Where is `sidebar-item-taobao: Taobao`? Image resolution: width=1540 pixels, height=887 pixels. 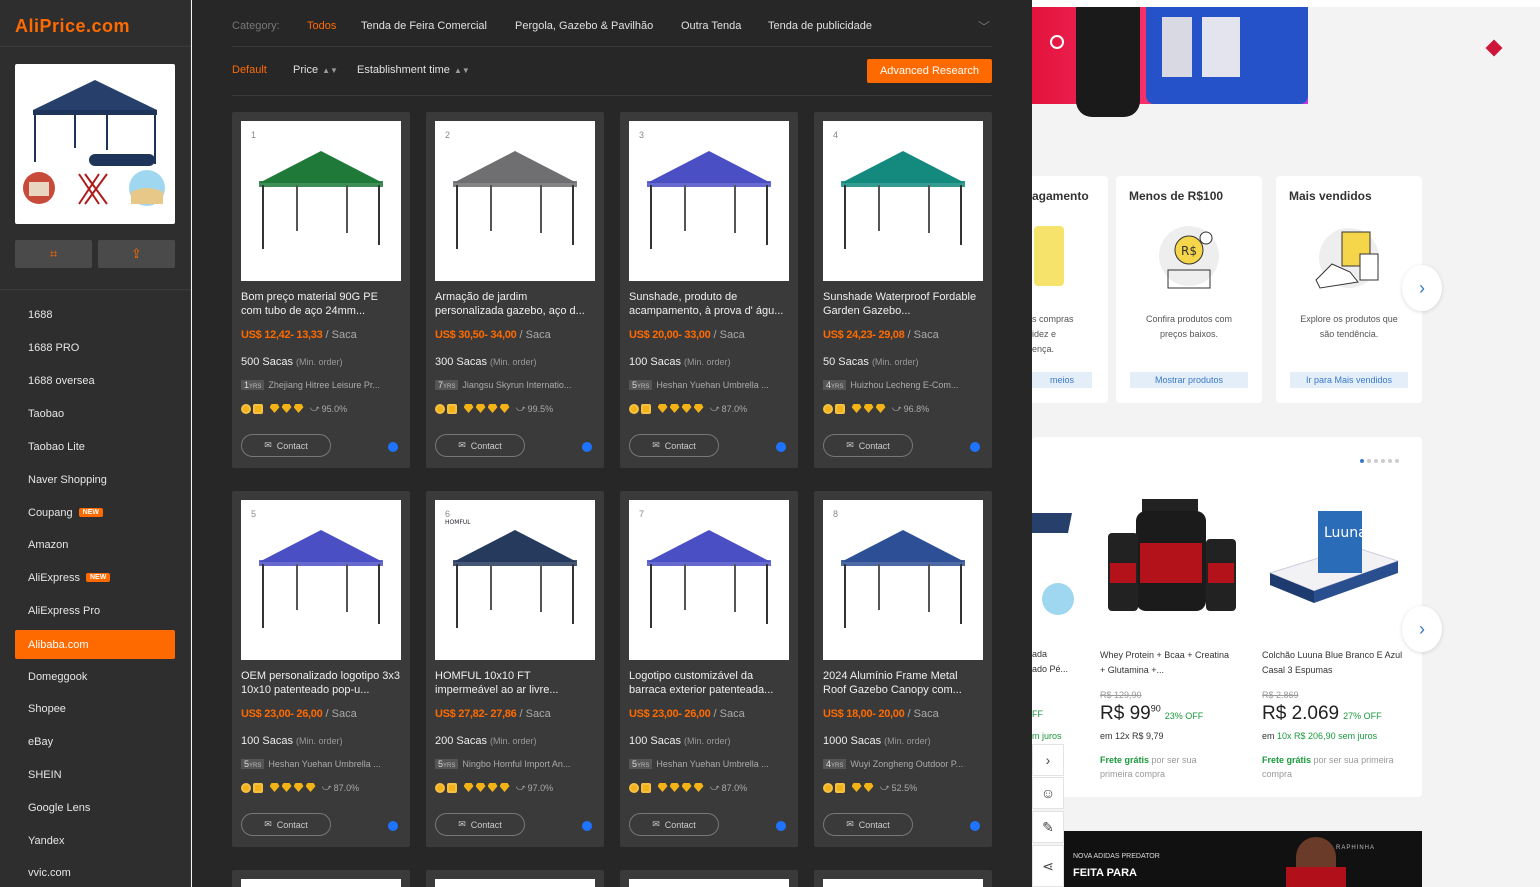
sidebar-item-taobao: Taobao is located at coordinates (95, 413).